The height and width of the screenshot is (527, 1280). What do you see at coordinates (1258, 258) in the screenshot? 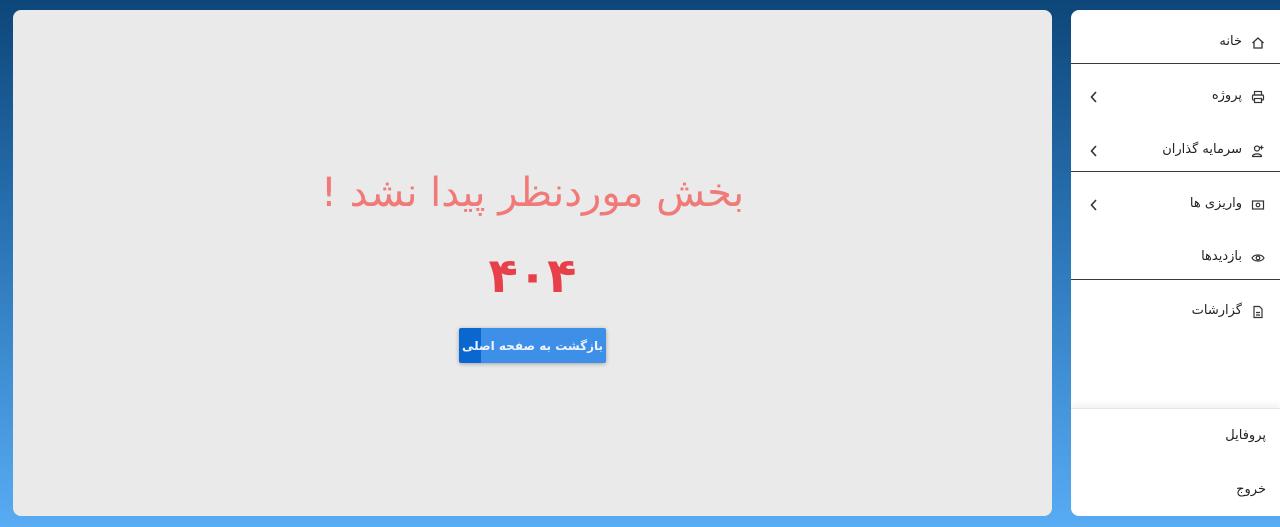
I see `eye-icon` at bounding box center [1258, 258].